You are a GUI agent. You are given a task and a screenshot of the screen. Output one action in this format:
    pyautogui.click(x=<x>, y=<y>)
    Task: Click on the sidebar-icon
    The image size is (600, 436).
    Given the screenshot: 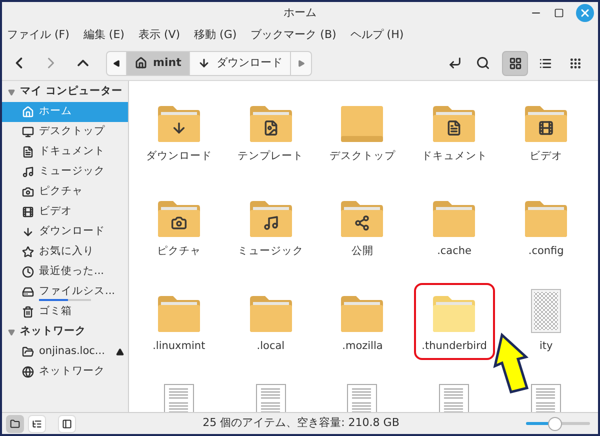 What is the action you would take?
    pyautogui.click(x=67, y=423)
    